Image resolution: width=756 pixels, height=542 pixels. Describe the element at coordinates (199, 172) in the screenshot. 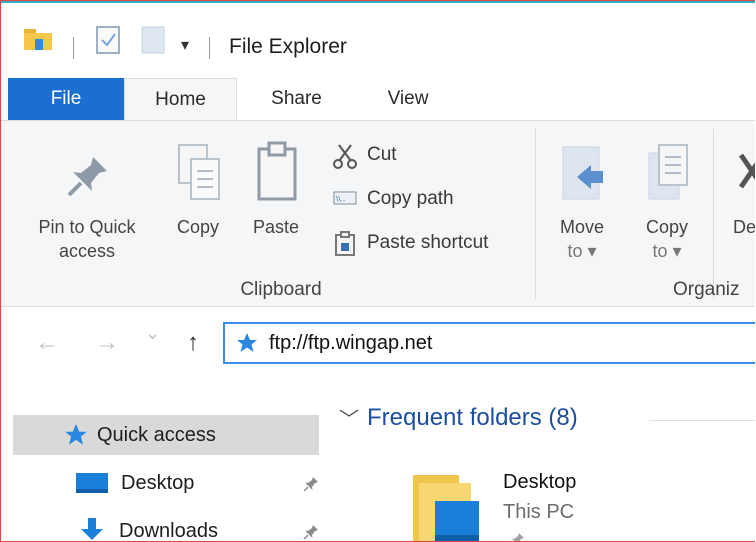

I see `copy-icon` at that location.